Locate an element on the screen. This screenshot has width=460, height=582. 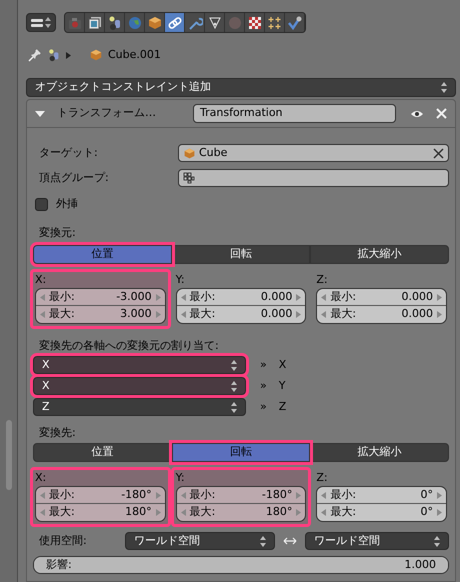
dropdown: Z is located at coordinates (139, 407).